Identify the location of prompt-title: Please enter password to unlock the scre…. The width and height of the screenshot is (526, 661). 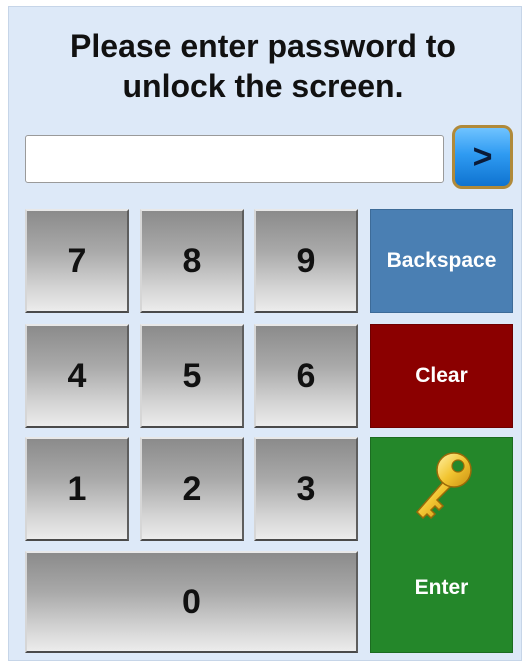
(263, 66).